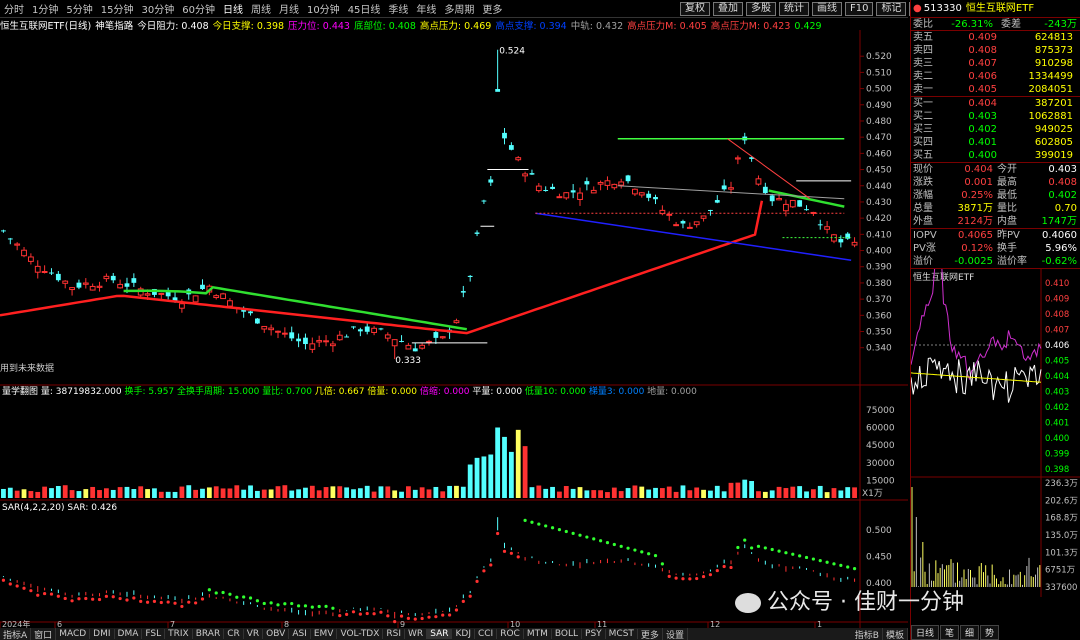 Image resolution: width=1080 pixels, height=640 pixels. I want to click on indicator-tab-15: WR, so click(416, 634).